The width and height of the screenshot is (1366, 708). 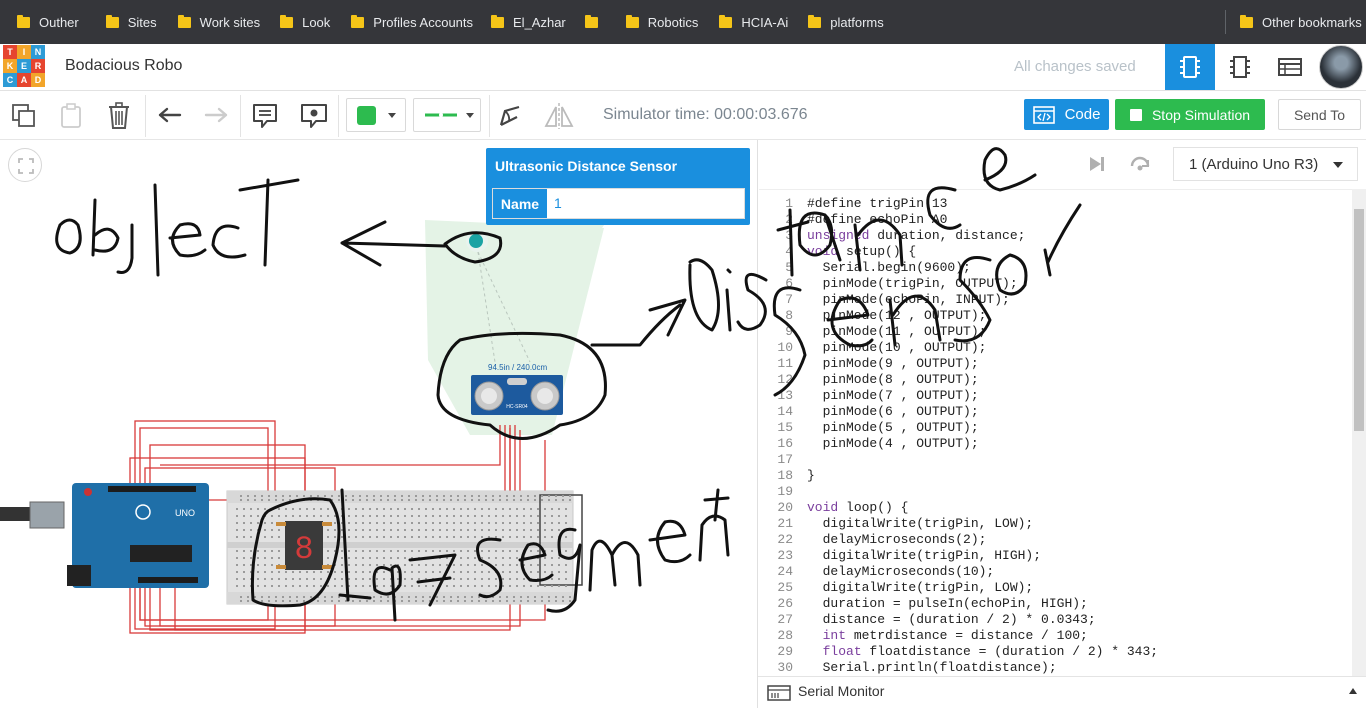 What do you see at coordinates (38, 80) in the screenshot?
I see `logo-letter: D` at bounding box center [38, 80].